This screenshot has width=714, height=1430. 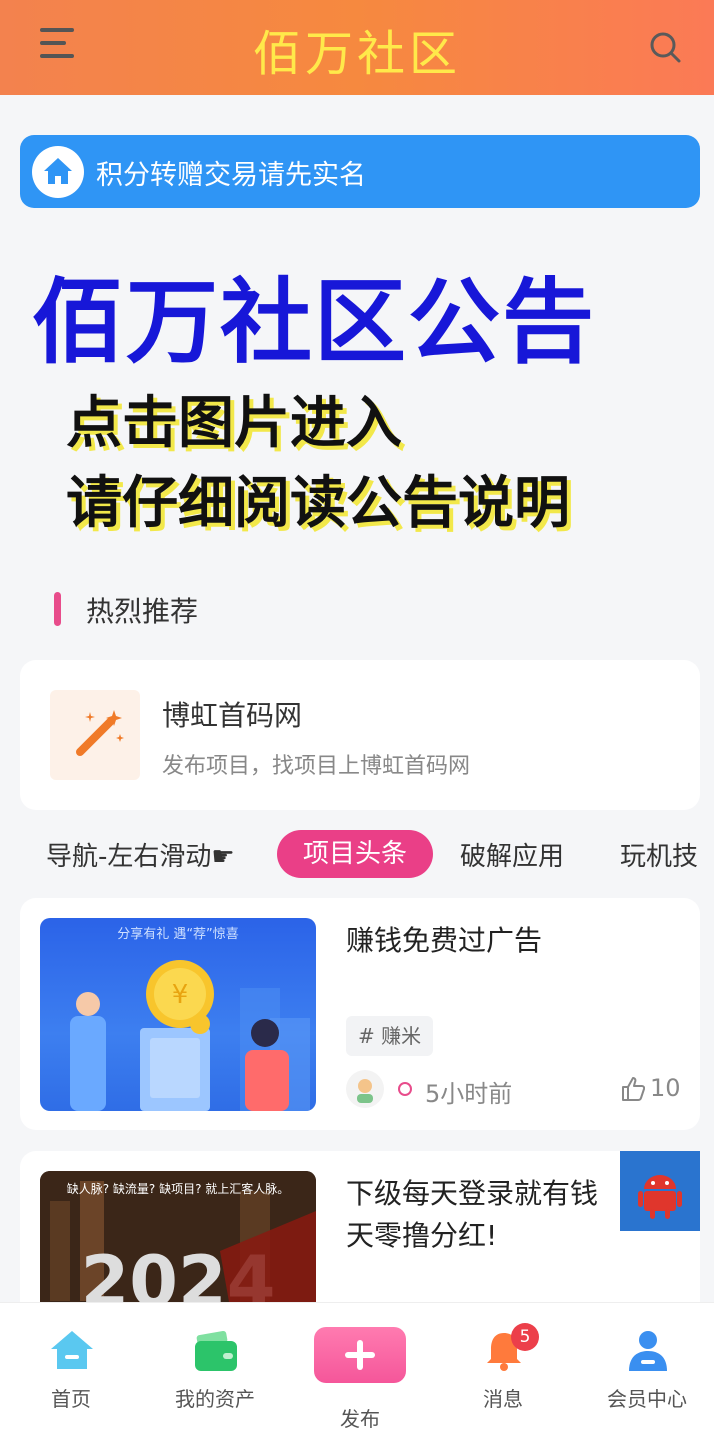 What do you see at coordinates (178, 1188) in the screenshot?
I see `image-caption: 缺人脉? 缺流量? 缺项目? 就上汇客人脉。` at bounding box center [178, 1188].